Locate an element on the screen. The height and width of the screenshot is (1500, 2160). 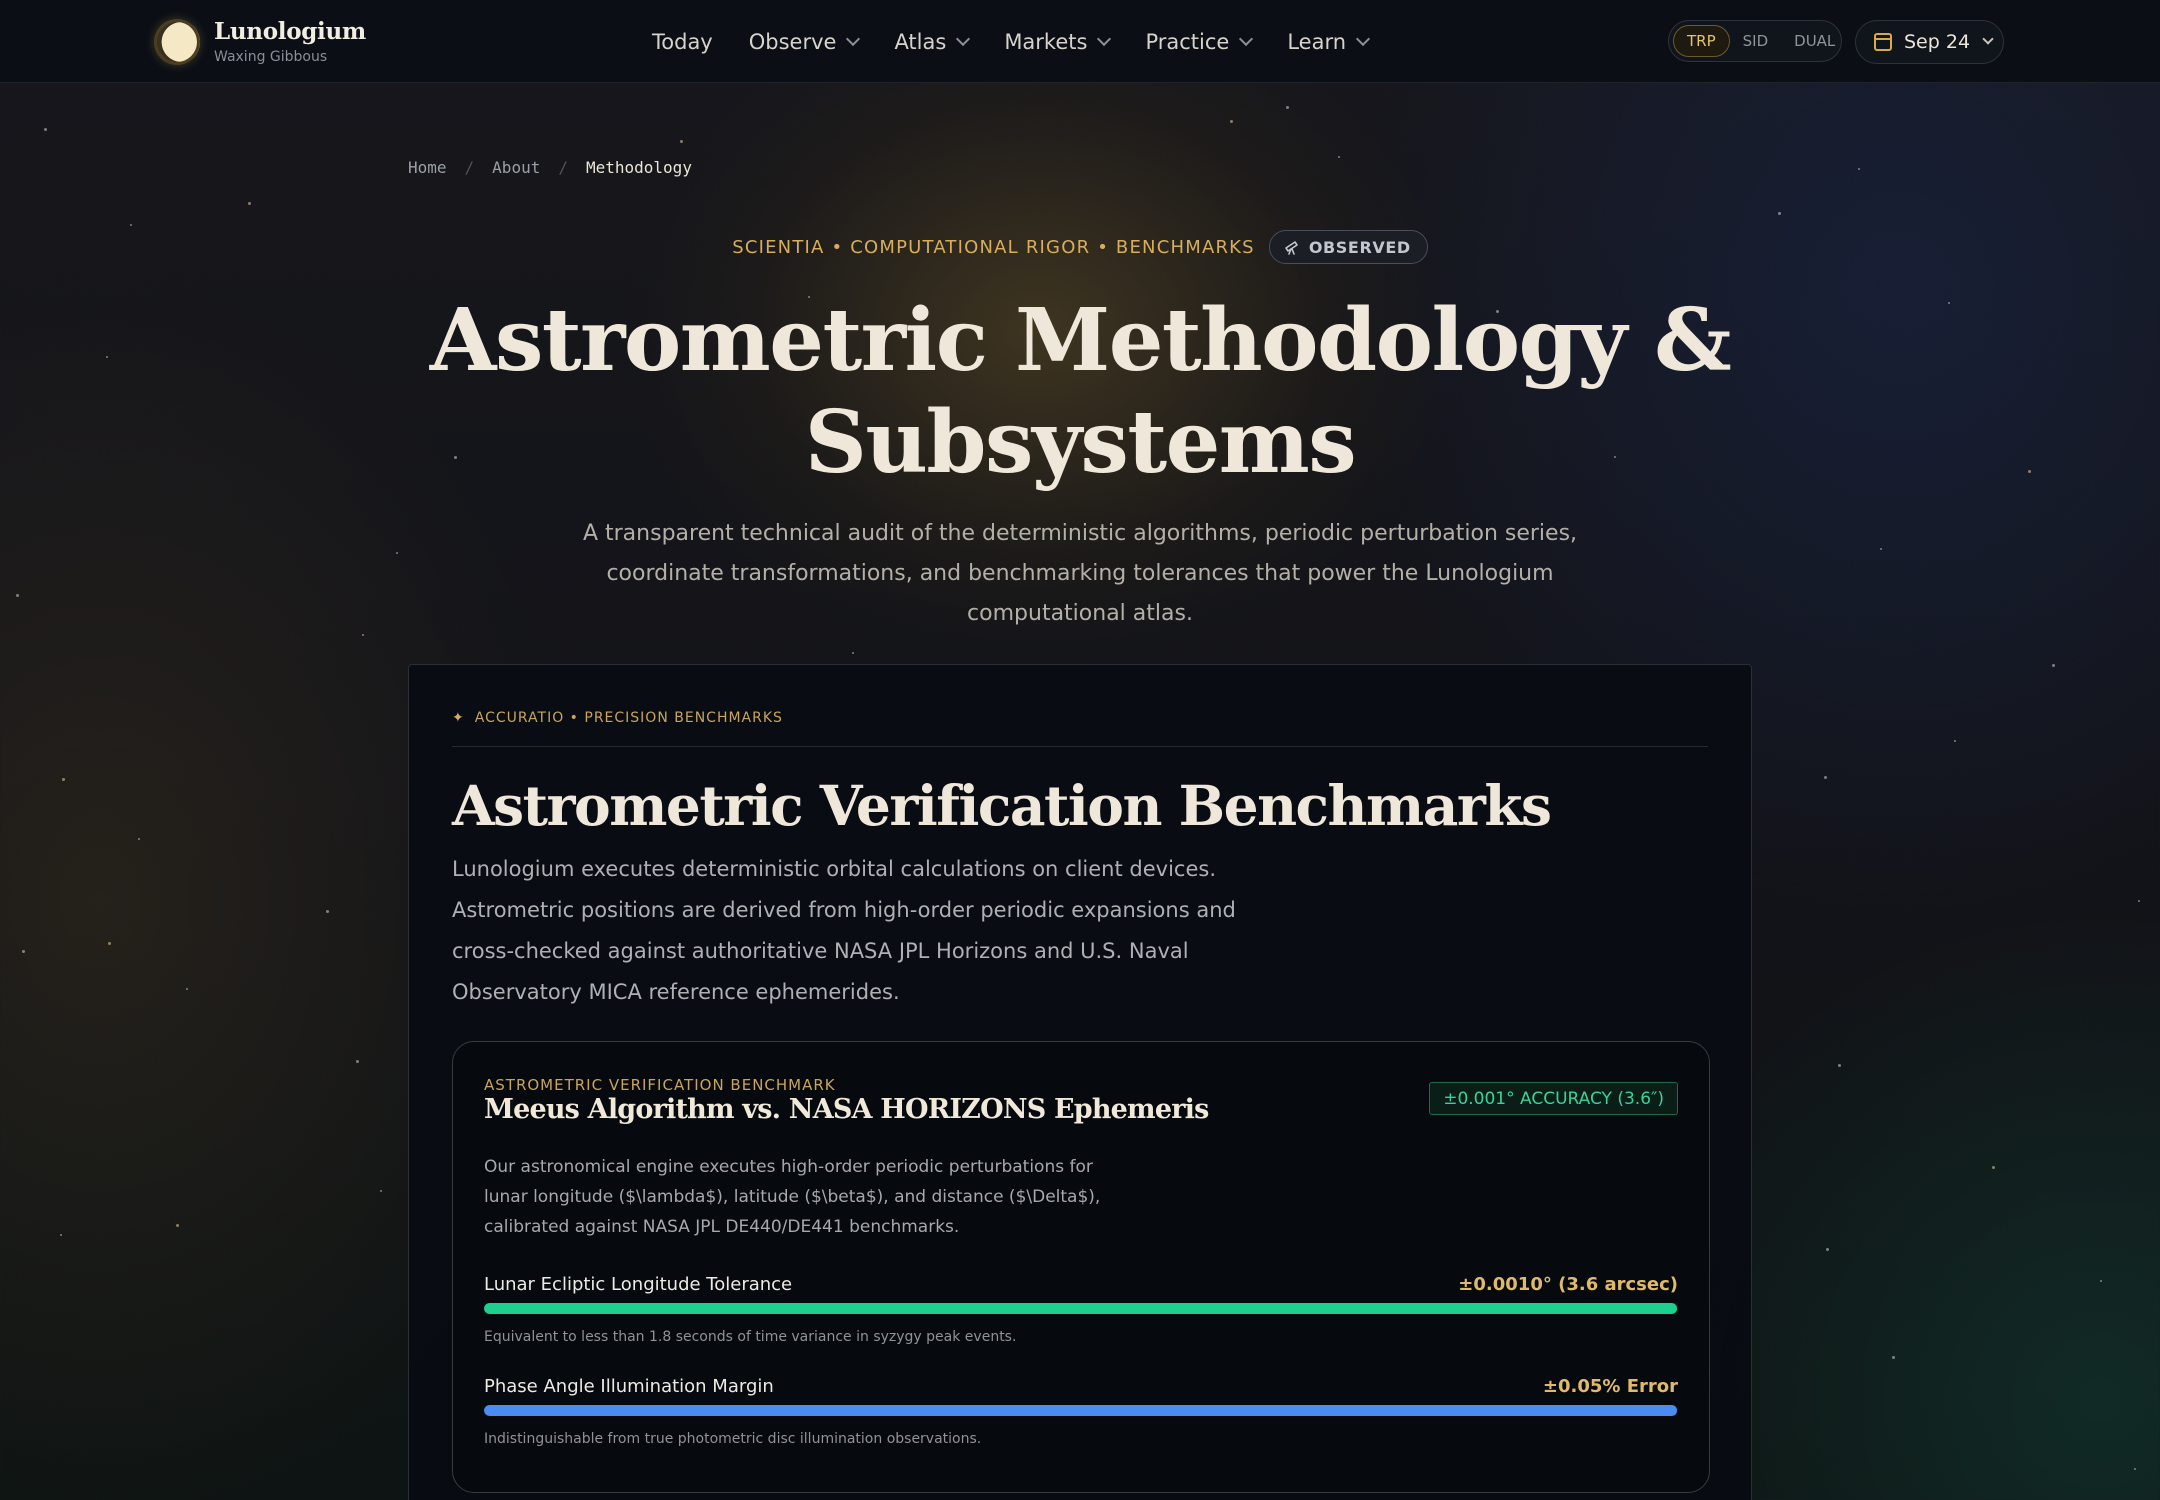
telescope-icon is located at coordinates (1291, 248).